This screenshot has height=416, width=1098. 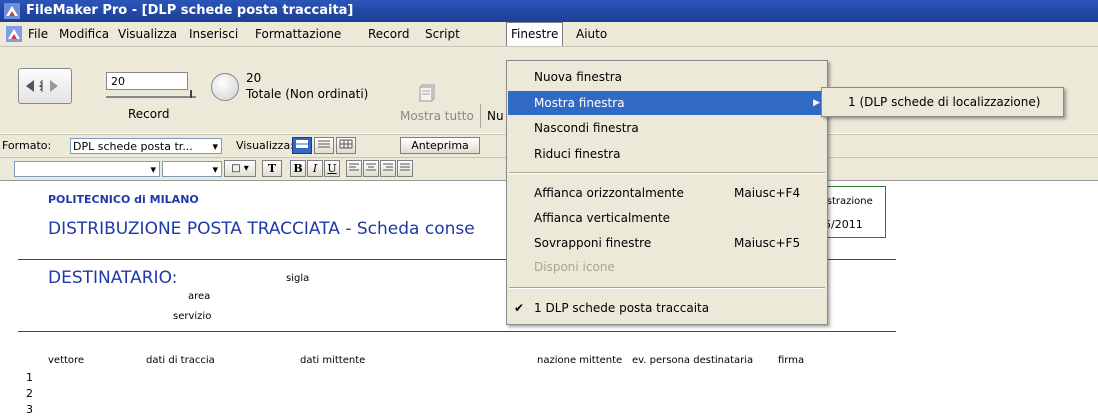 What do you see at coordinates (298, 278) in the screenshot?
I see `sigla-label: sigla` at bounding box center [298, 278].